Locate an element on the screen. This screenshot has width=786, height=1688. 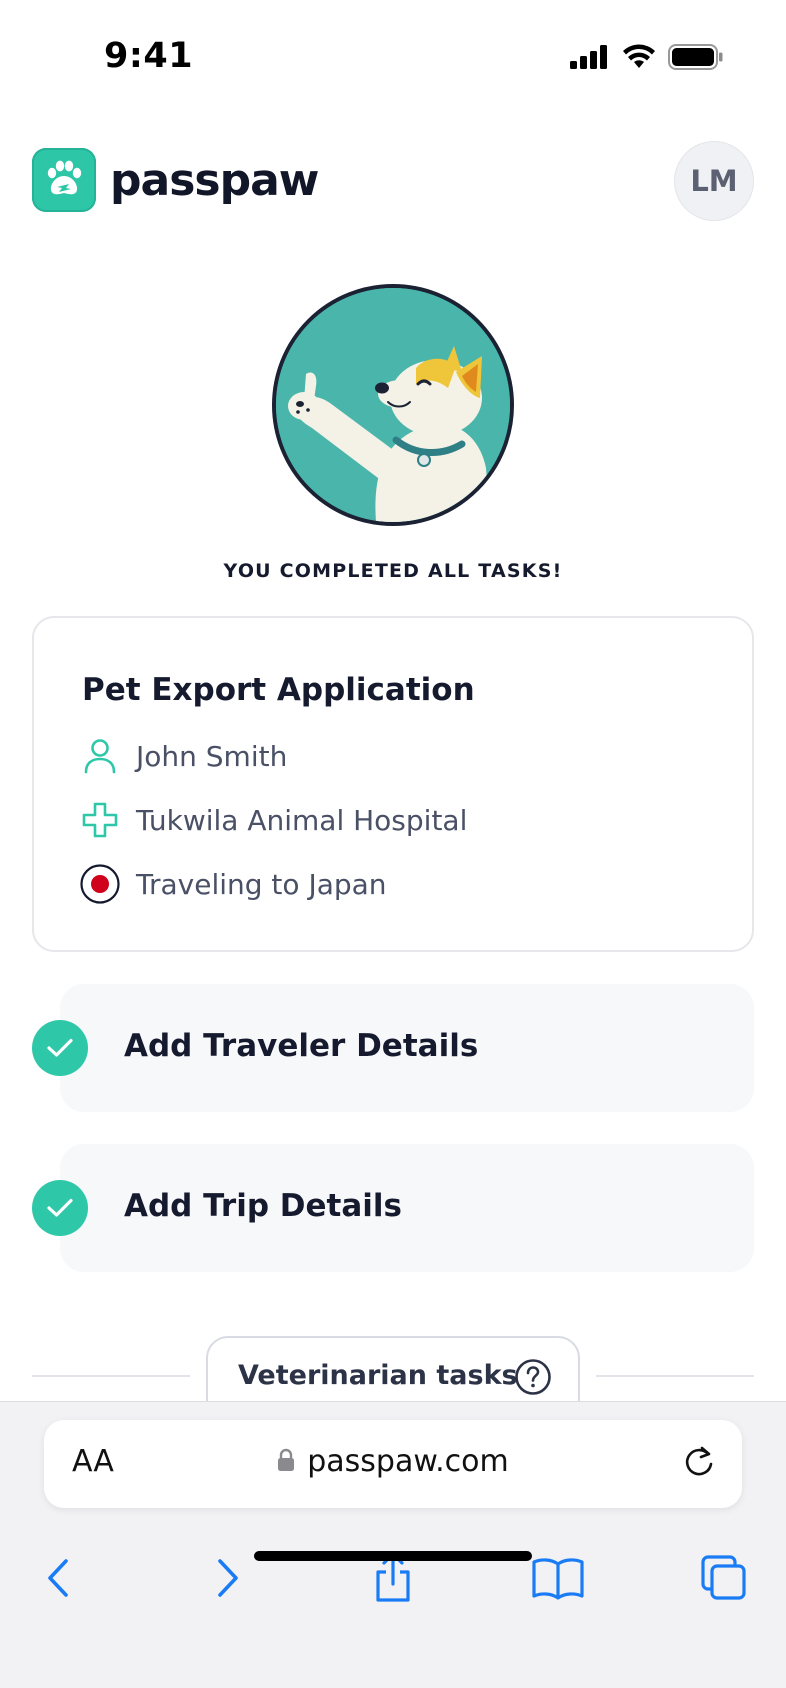
task-label: Add Traveler Details is located at coordinates (301, 1046).